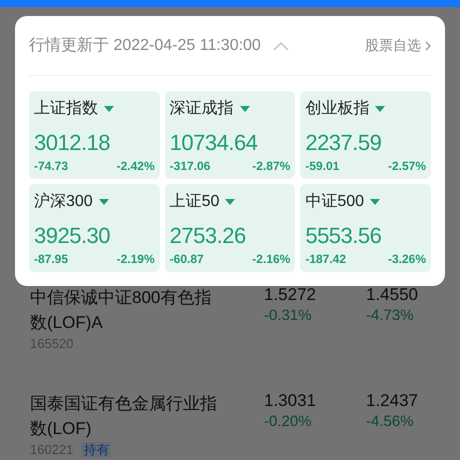  What do you see at coordinates (51, 166) in the screenshot?
I see `index-change: -74.73` at bounding box center [51, 166].